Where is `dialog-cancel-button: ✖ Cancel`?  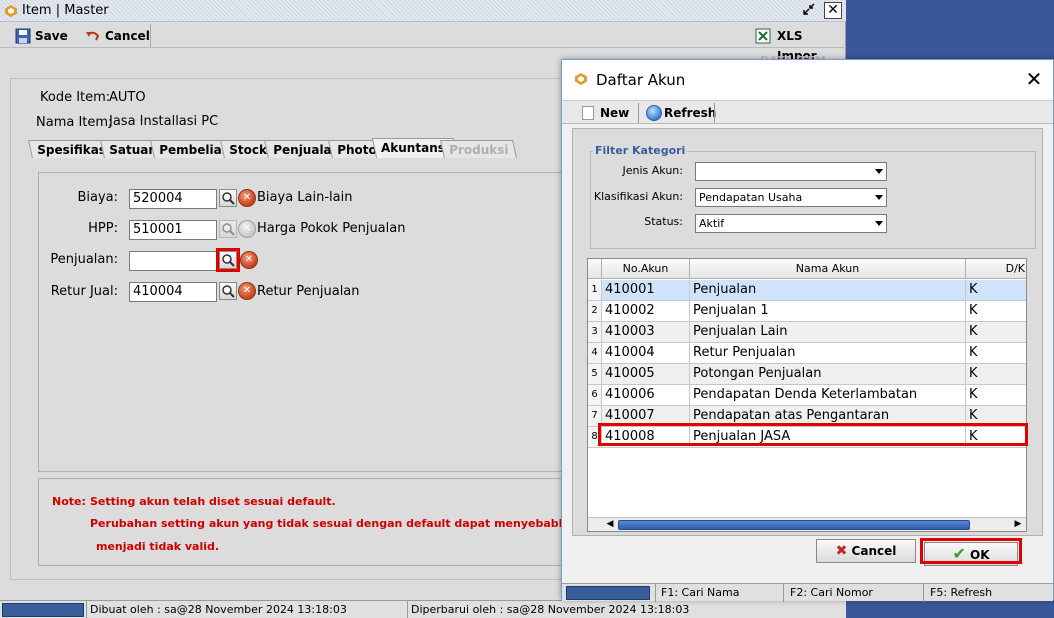
dialog-cancel-button: ✖ Cancel is located at coordinates (866, 551).